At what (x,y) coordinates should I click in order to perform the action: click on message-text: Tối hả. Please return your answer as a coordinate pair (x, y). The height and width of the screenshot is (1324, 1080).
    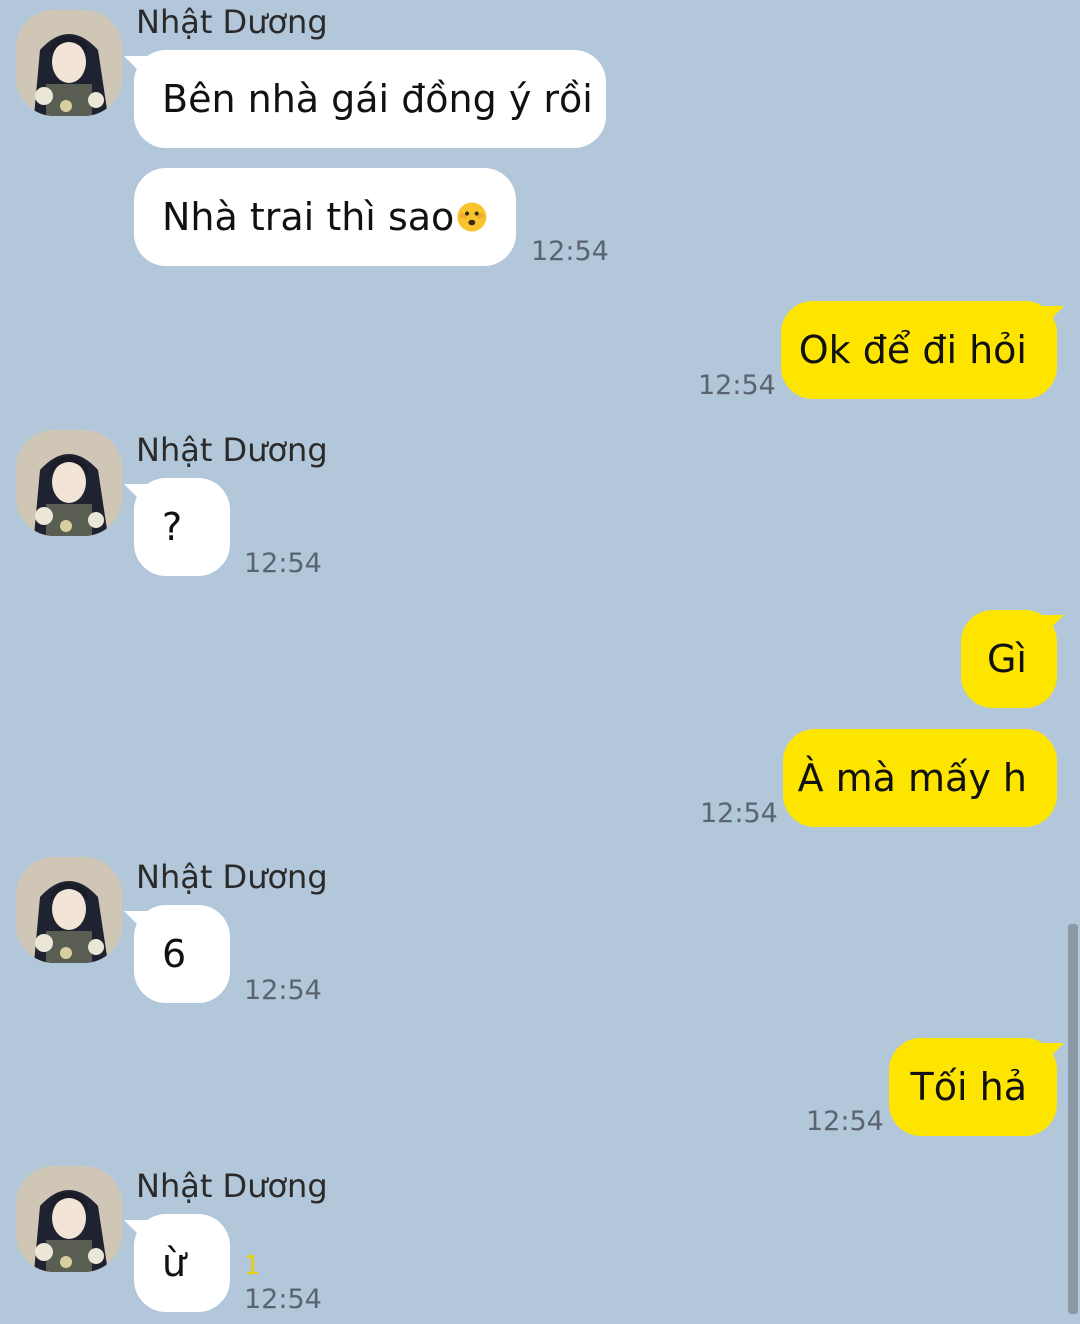
    Looking at the image, I should click on (968, 1087).